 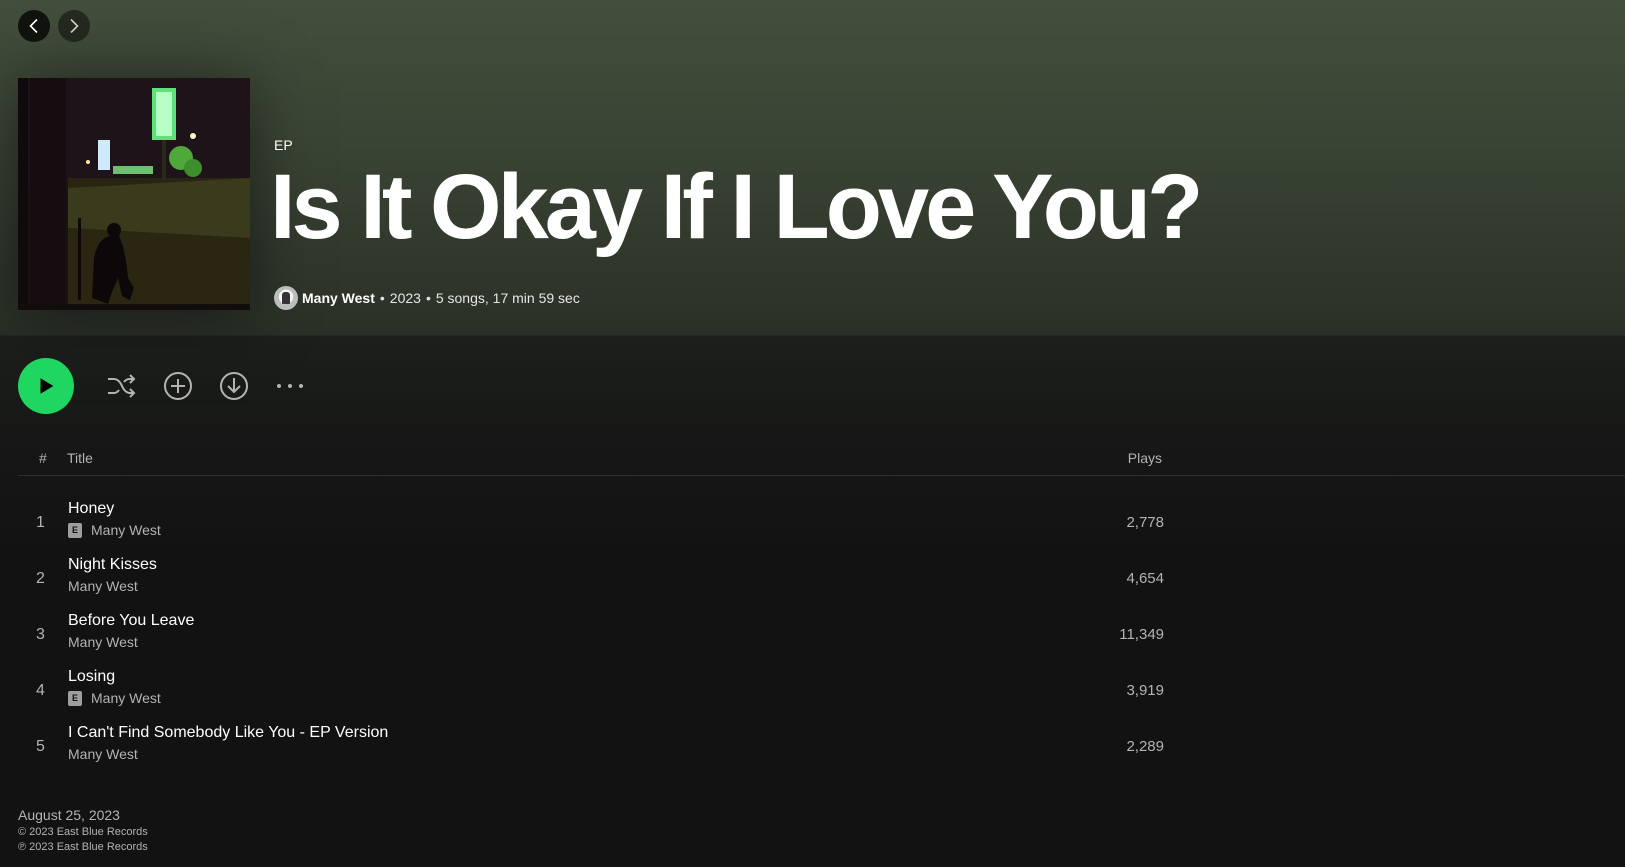 I want to click on add-circle-icon, so click(x=178, y=386).